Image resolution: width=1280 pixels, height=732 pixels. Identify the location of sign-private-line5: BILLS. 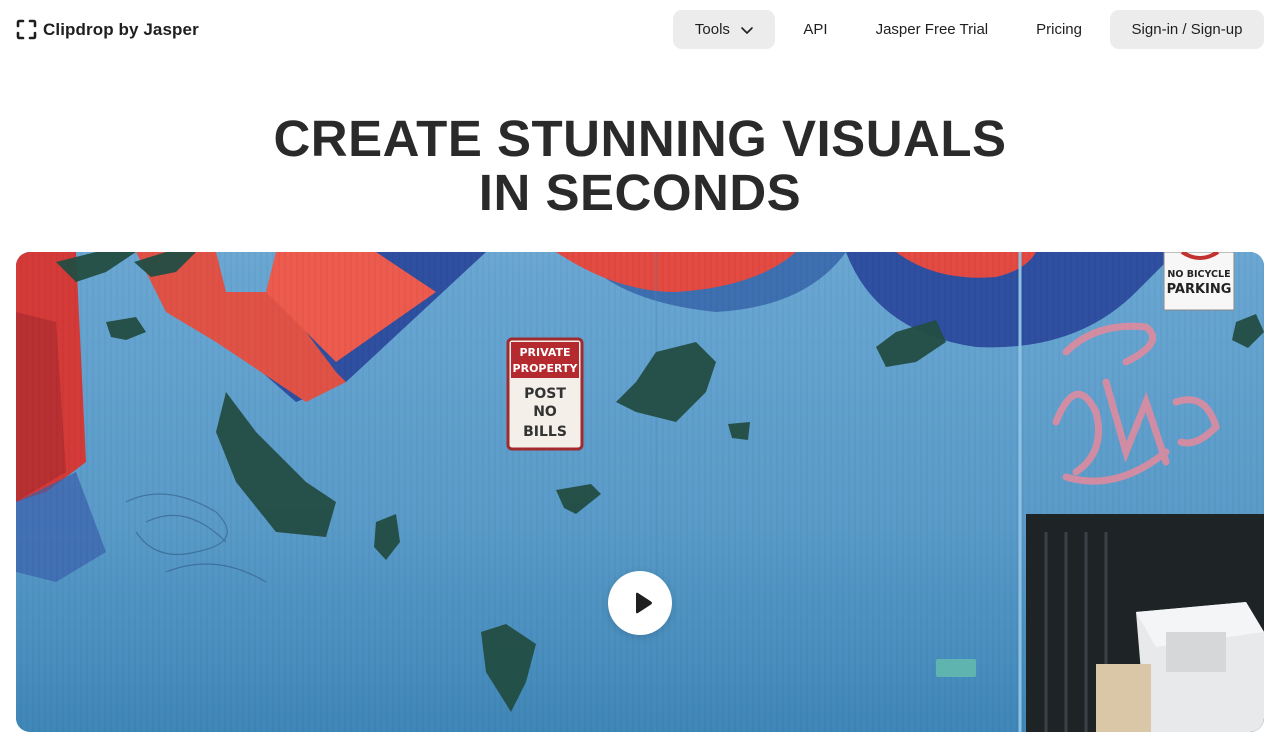
(545, 432).